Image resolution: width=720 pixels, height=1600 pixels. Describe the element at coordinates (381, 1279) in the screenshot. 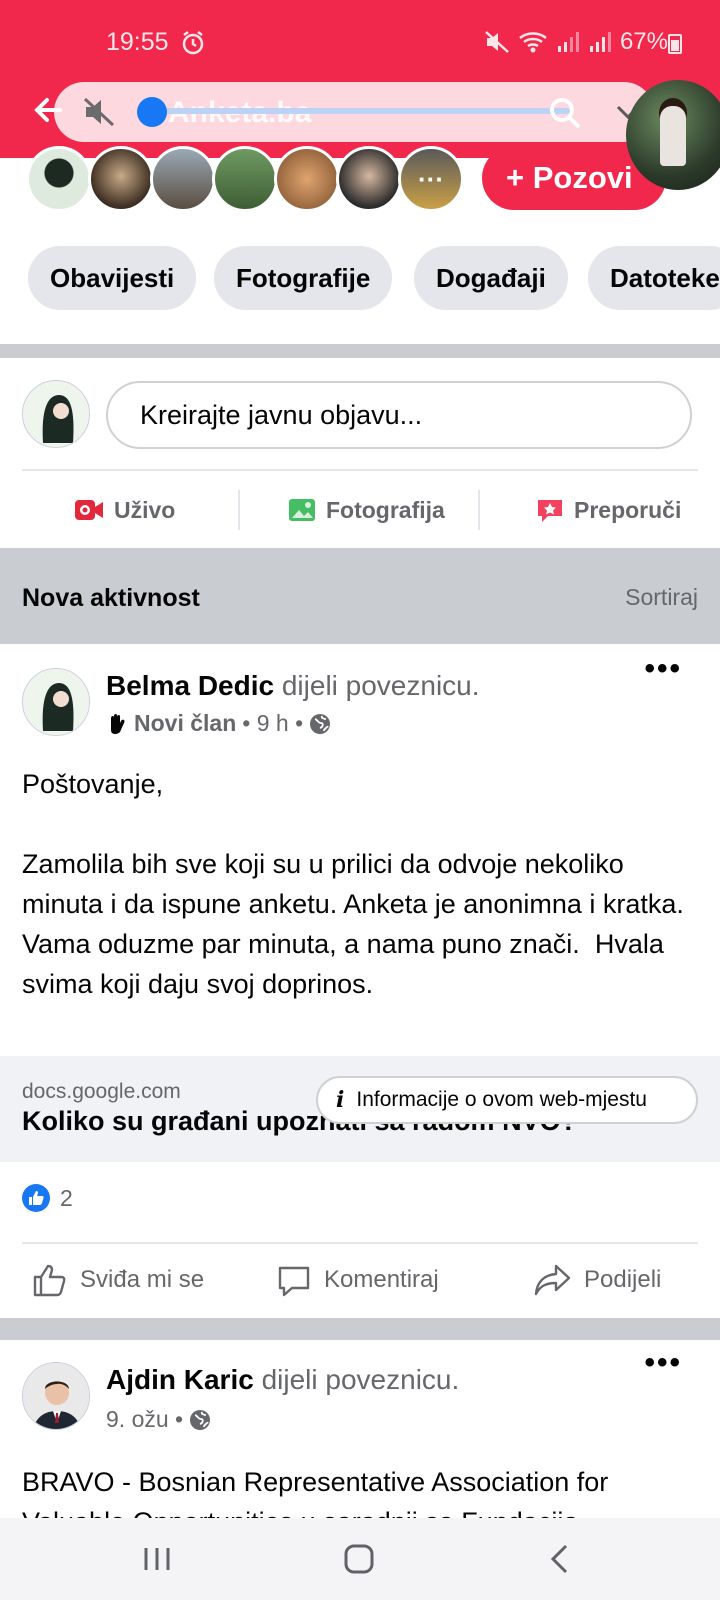

I see `comment-label: Komentiraj` at that location.